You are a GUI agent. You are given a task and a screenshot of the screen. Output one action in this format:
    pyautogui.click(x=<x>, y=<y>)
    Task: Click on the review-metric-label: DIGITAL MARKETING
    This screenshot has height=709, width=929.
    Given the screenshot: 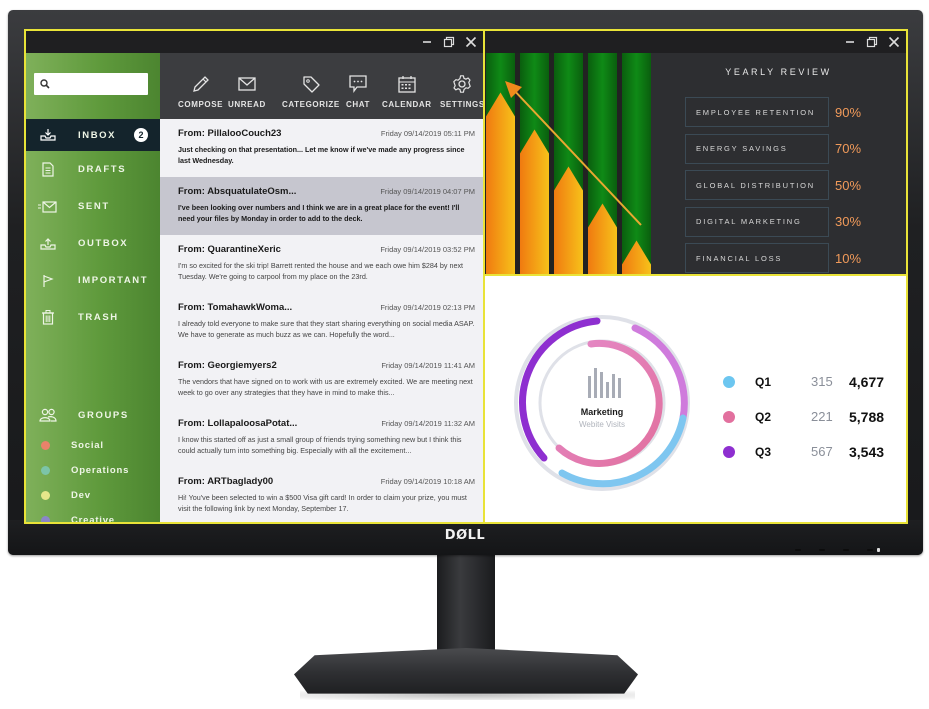 What is the action you would take?
    pyautogui.click(x=757, y=221)
    